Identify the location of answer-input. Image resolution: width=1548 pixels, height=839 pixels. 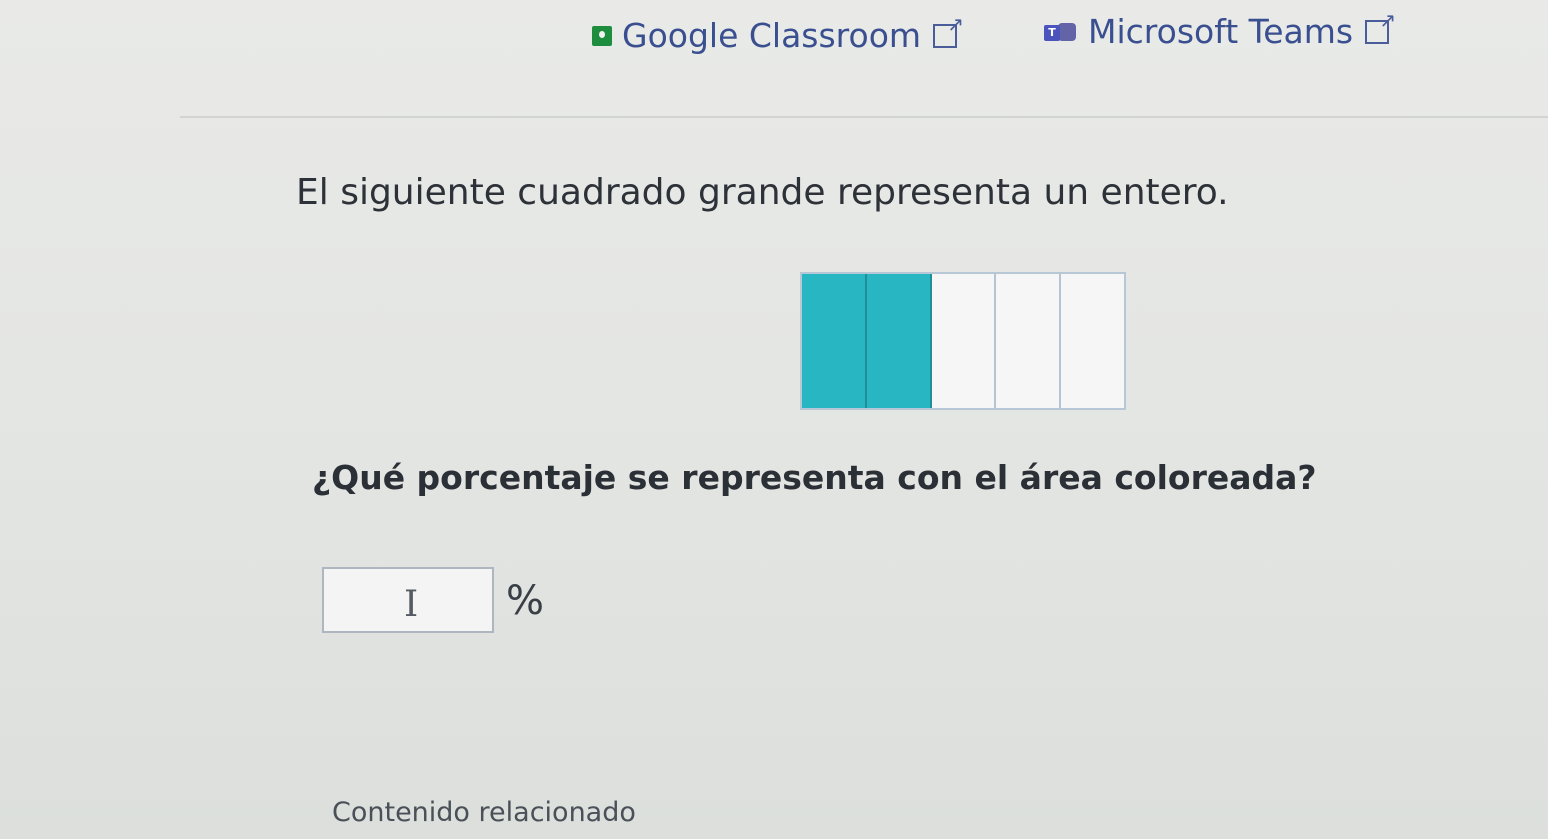
(408, 600).